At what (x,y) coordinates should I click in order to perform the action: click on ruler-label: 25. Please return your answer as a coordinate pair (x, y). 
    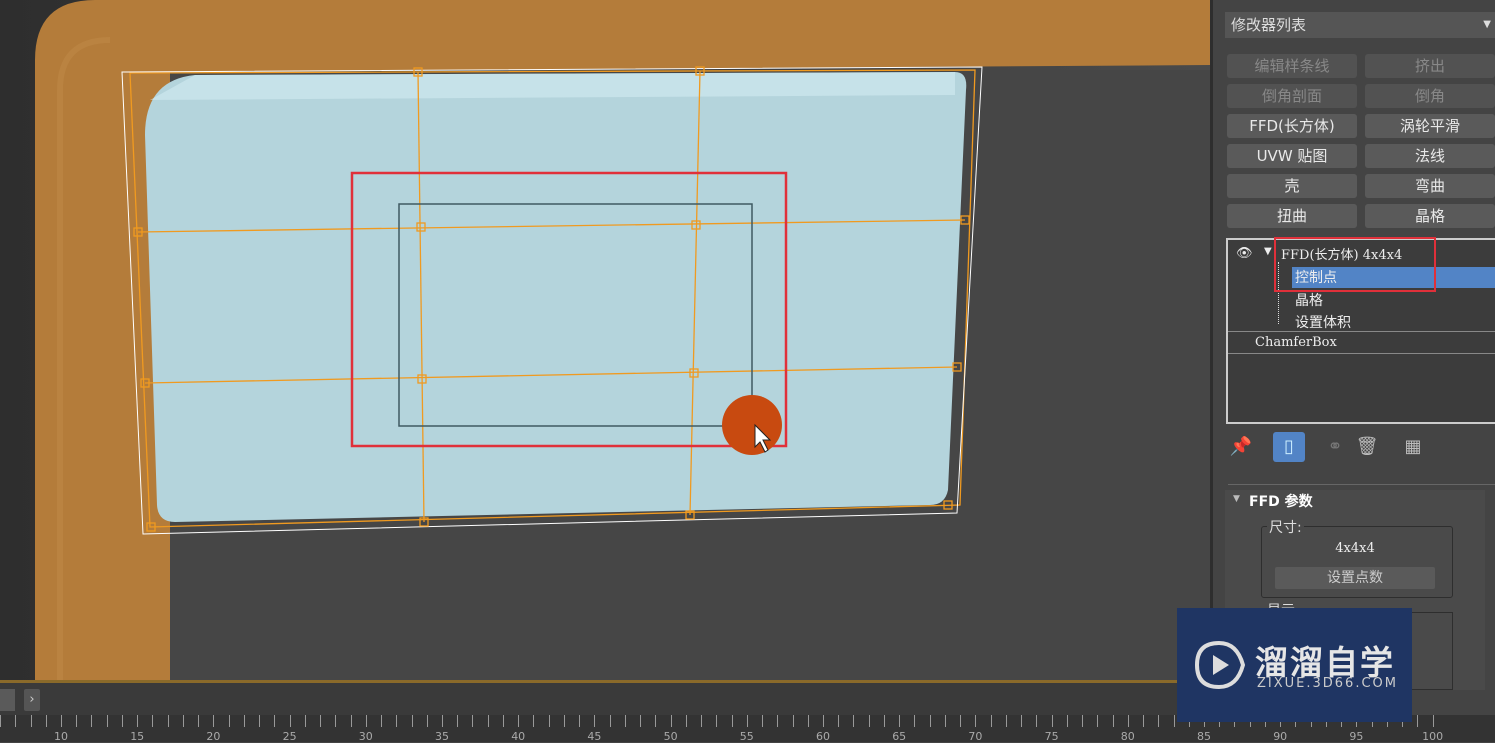
    Looking at the image, I should click on (289, 736).